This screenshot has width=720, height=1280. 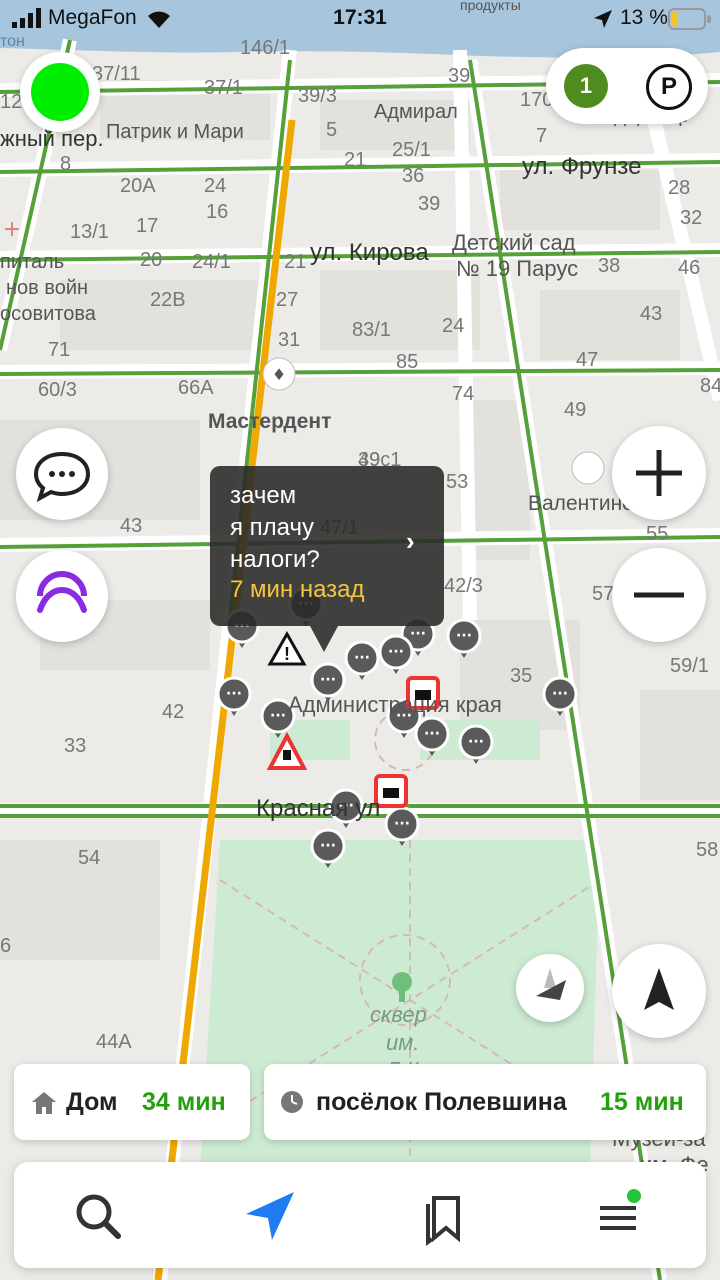 I want to click on home-icon, so click(x=44, y=1103).